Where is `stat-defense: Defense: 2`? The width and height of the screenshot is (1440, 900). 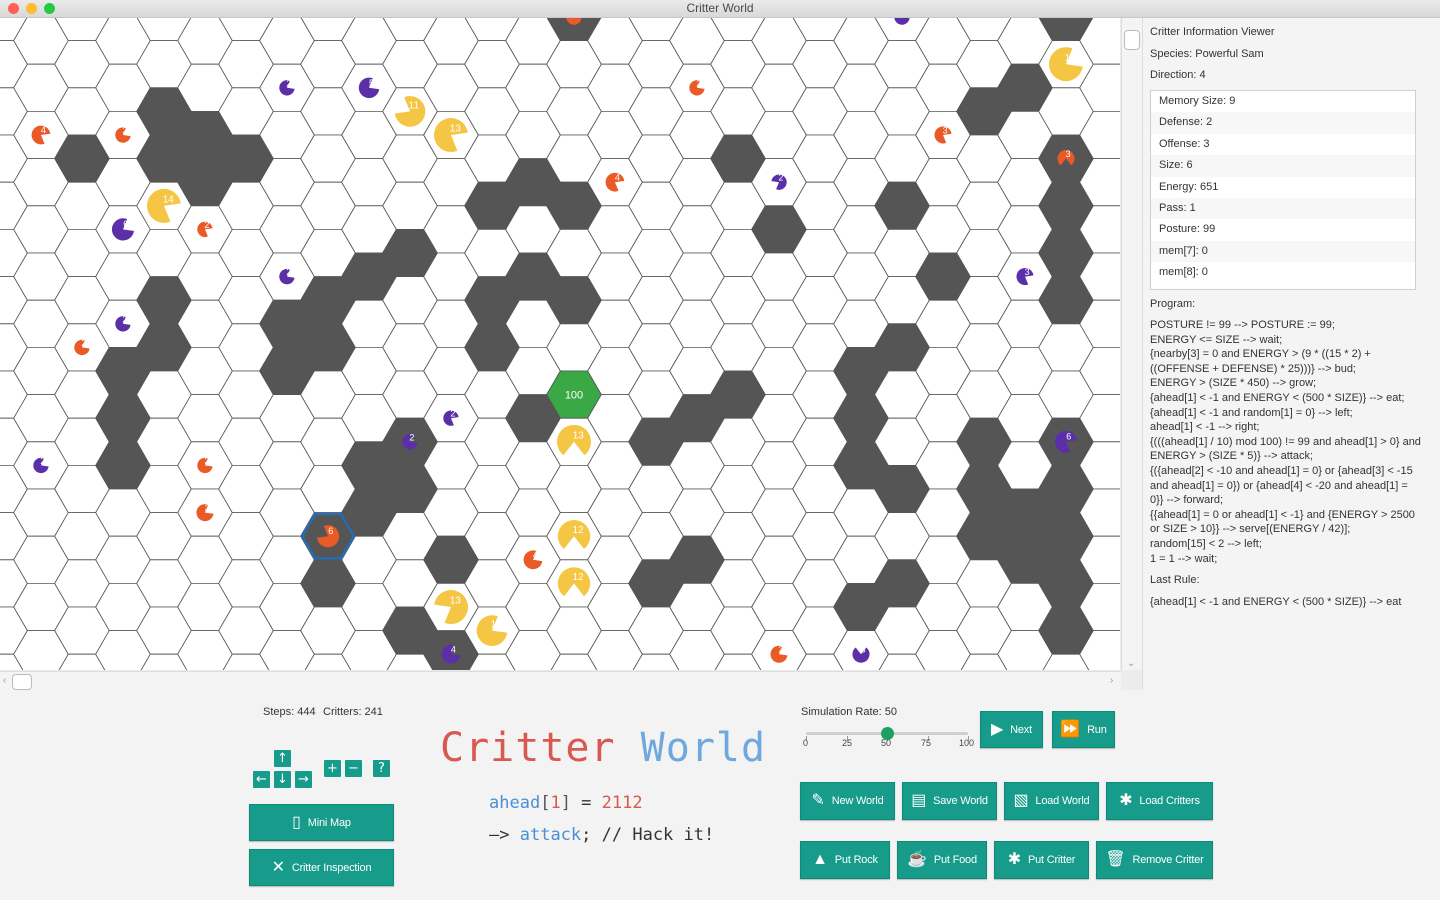 stat-defense: Defense: 2 is located at coordinates (1283, 123).